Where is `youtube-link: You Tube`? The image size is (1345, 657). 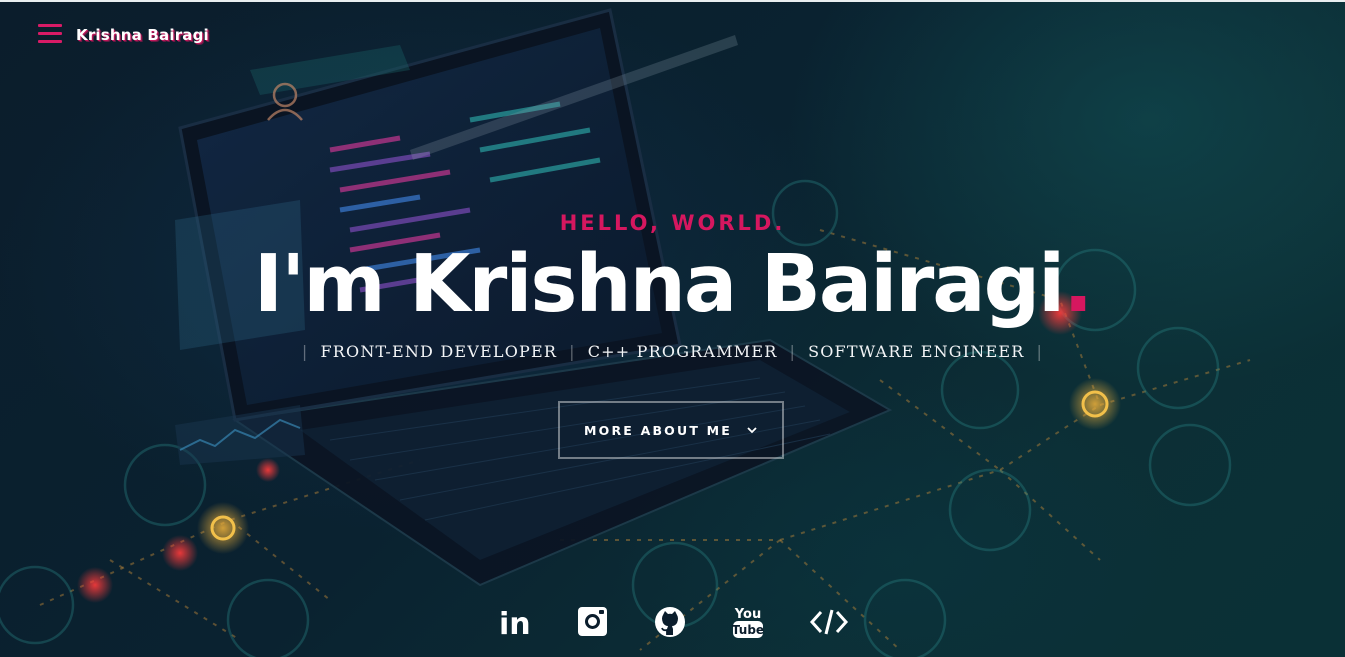
youtube-link: You Tube is located at coordinates (748, 621).